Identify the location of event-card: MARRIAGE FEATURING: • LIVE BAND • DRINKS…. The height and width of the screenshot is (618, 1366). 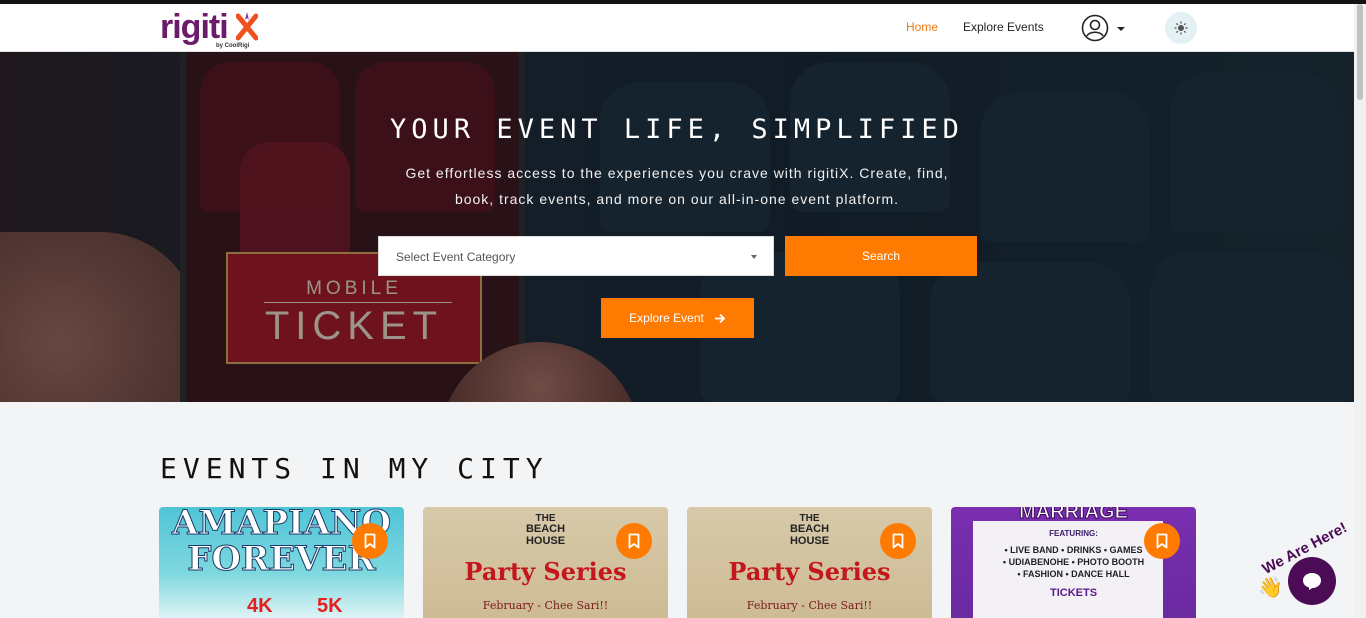
(1073, 562).